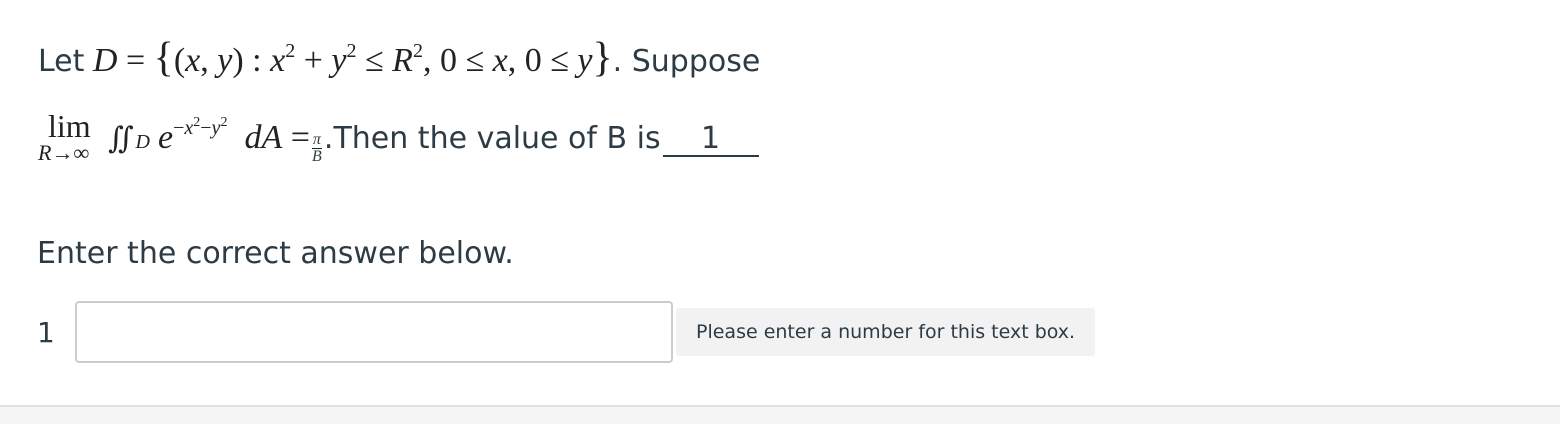  What do you see at coordinates (46, 332) in the screenshot?
I see `answer-index-label: 1` at bounding box center [46, 332].